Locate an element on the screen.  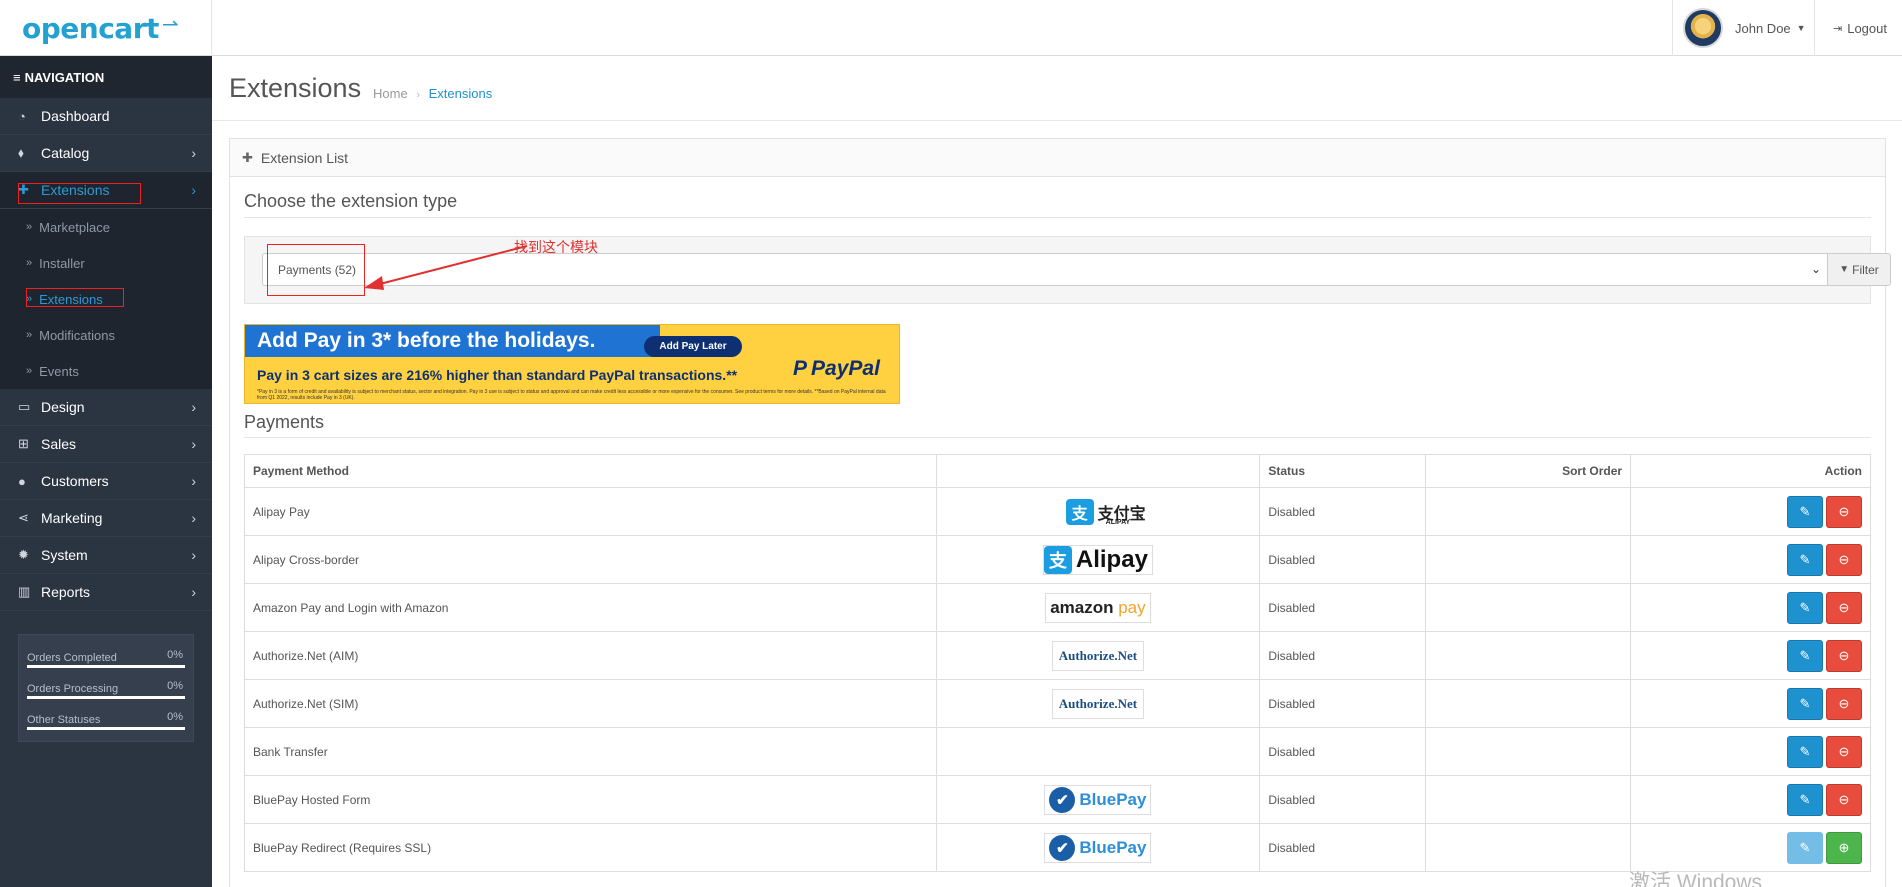
sort-order-cell is located at coordinates (1528, 847).